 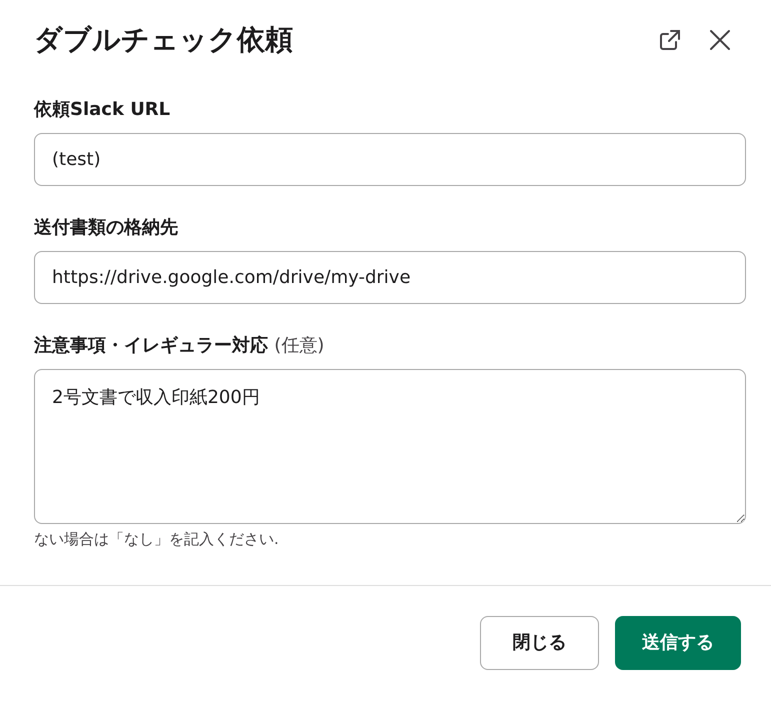 What do you see at coordinates (299, 345) in the screenshot?
I see `optional-note: (任意)` at bounding box center [299, 345].